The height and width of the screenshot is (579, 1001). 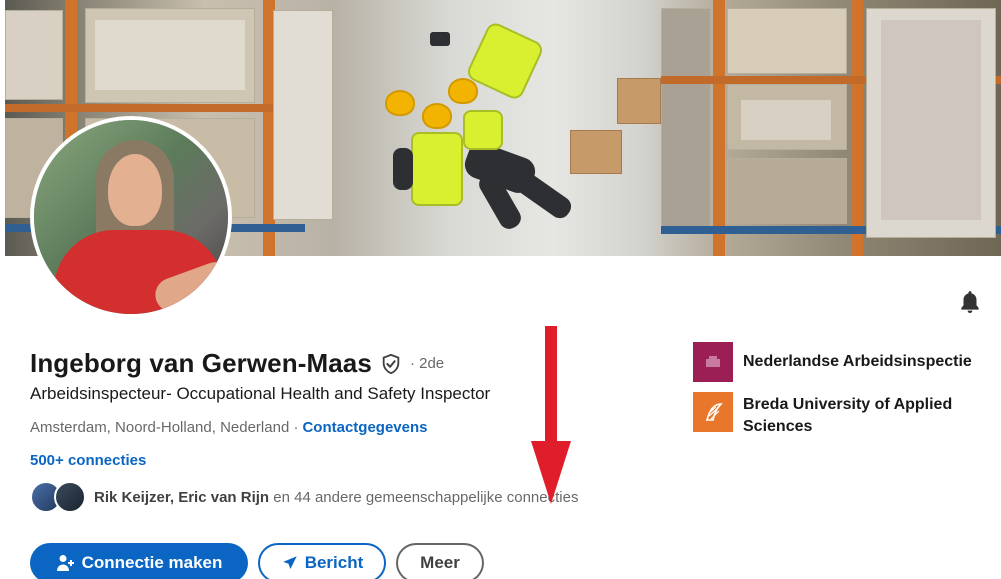 I want to click on add-person-icon, so click(x=65, y=563).